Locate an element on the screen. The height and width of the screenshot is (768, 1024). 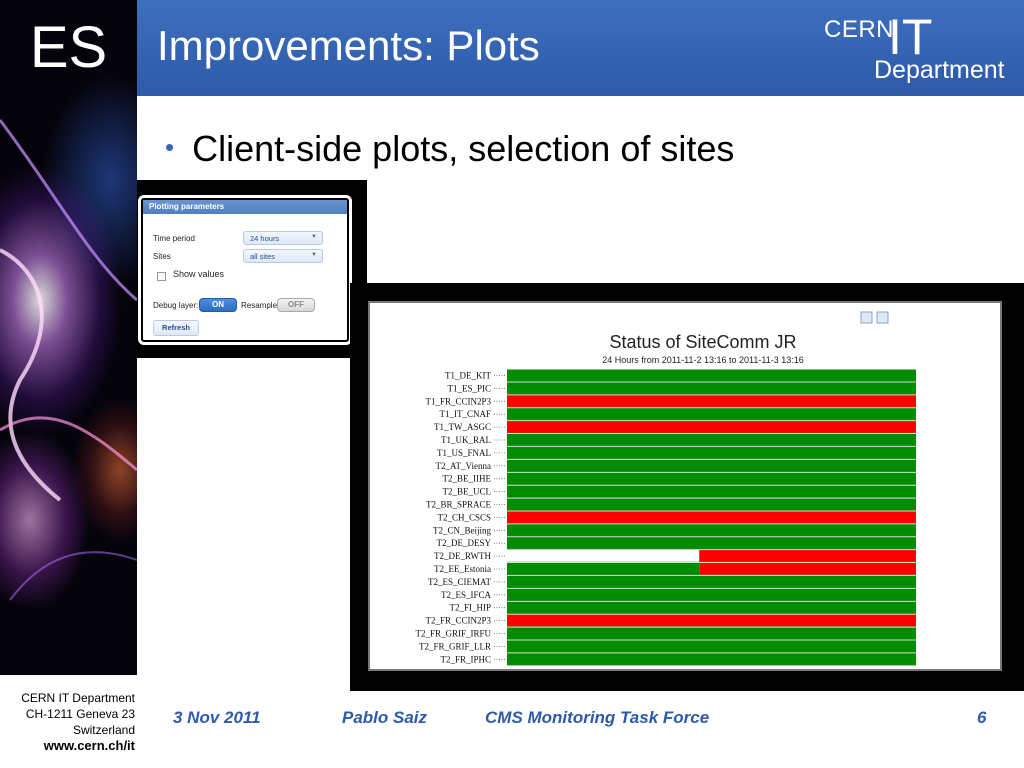
site-label: T2_FR_GRIF_LLR is located at coordinates (455, 646).